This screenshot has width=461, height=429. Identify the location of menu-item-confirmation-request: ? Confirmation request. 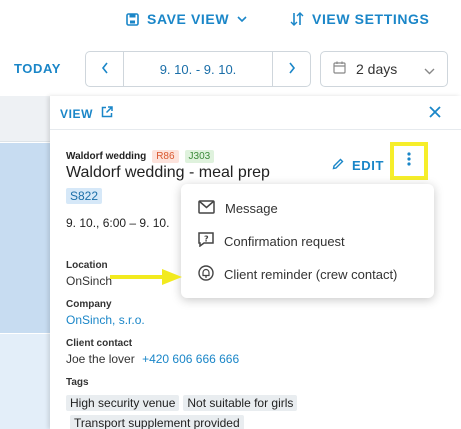
(307, 241).